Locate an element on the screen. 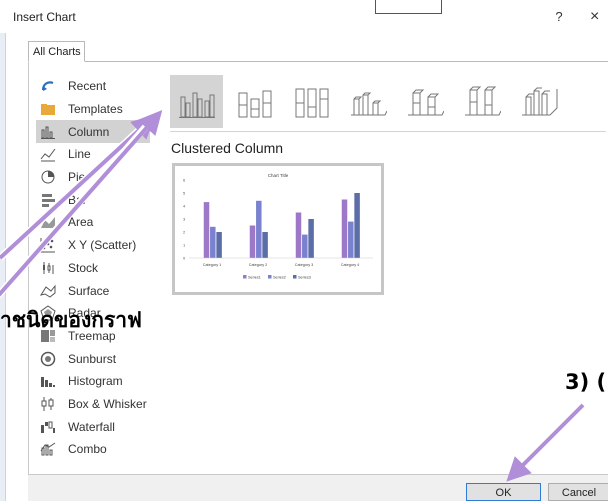 The width and height of the screenshot is (608, 502). arrow-to-column is located at coordinates (78, 187).